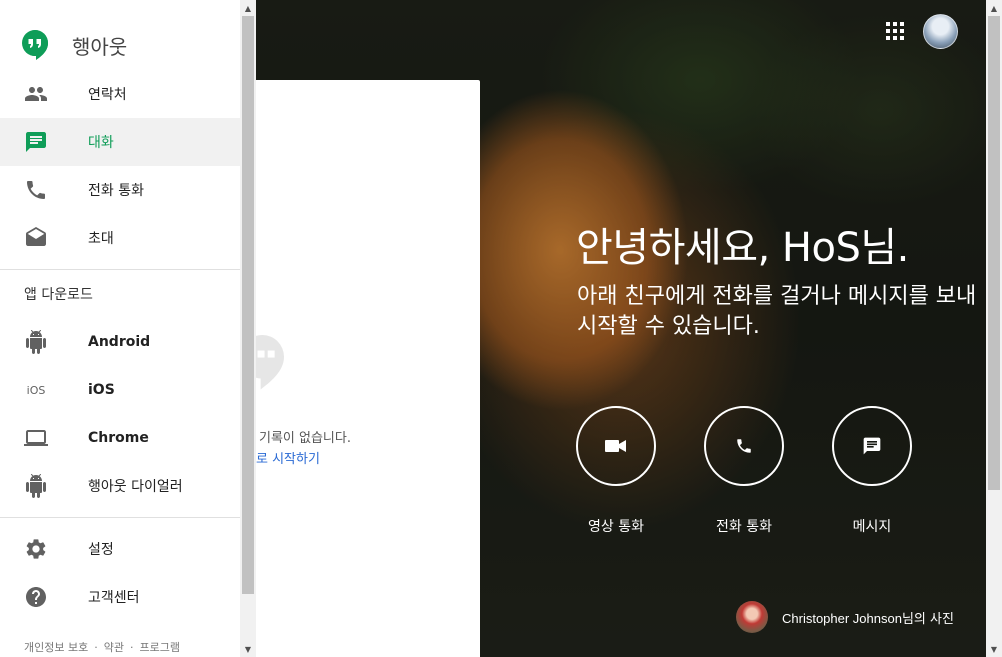 This screenshot has height=657, width=1002. What do you see at coordinates (35, 45) in the screenshot?
I see `hangouts-logo-icon` at bounding box center [35, 45].